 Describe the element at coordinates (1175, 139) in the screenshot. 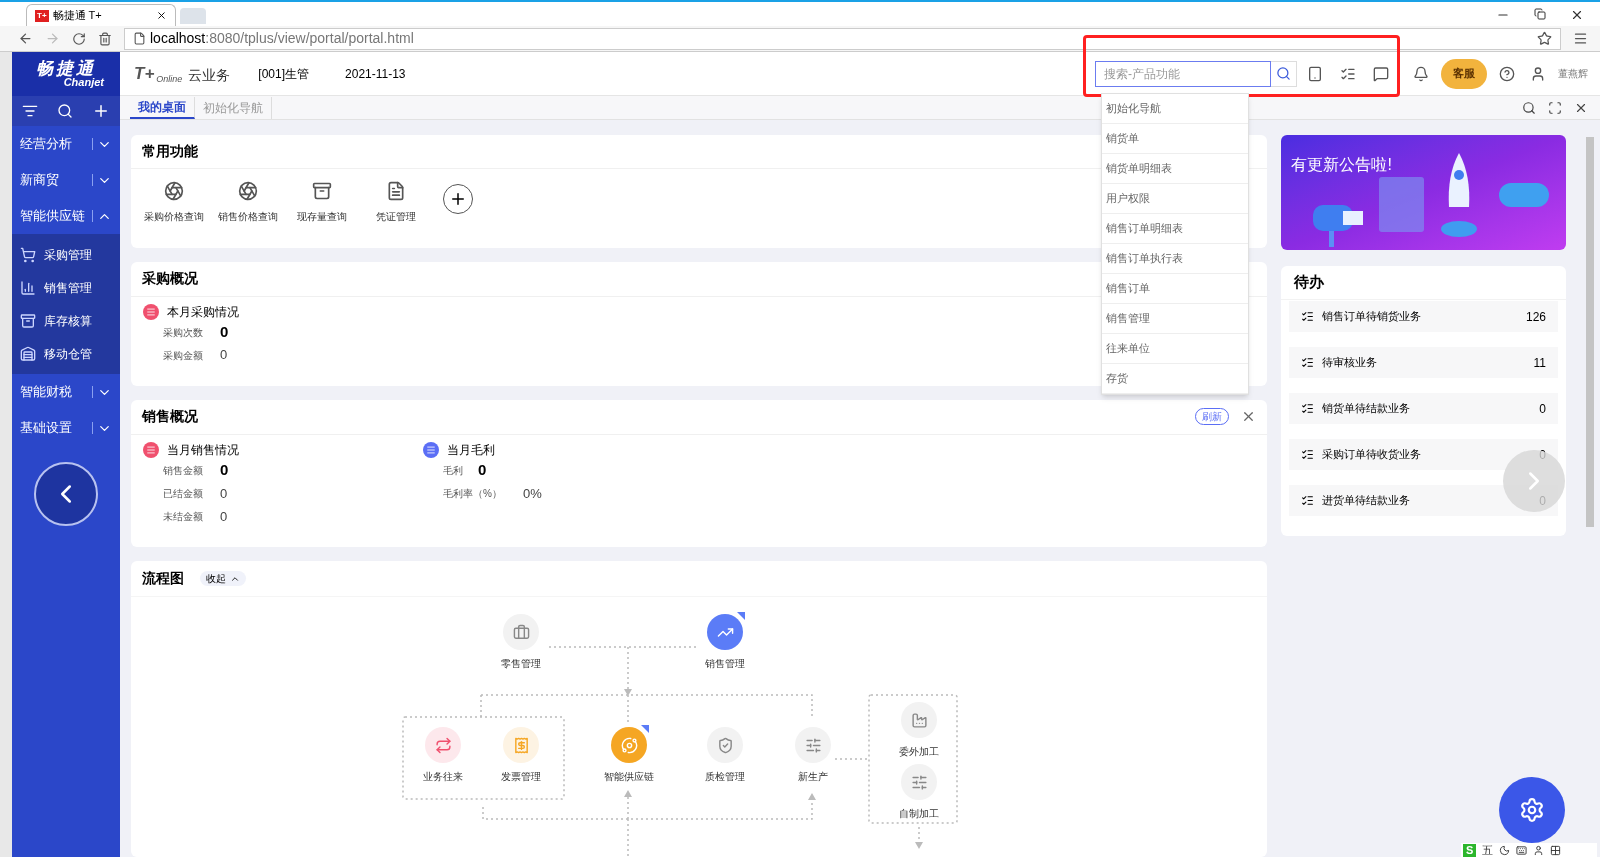

I see `dropdown-item: 销货单` at that location.